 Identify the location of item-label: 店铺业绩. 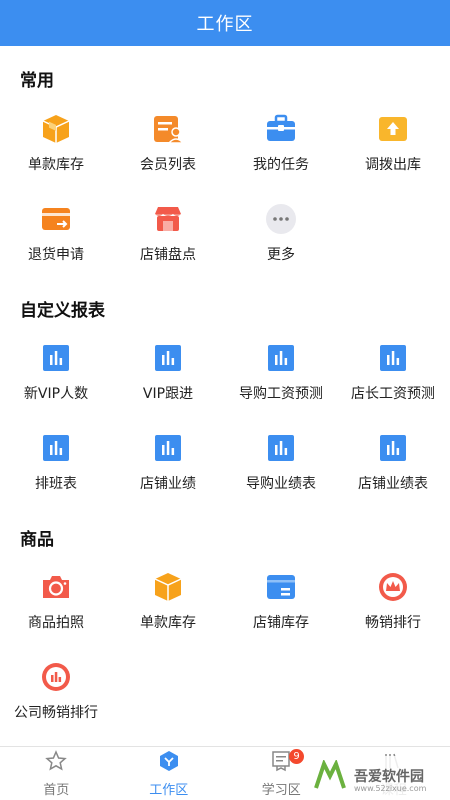
(168, 484).